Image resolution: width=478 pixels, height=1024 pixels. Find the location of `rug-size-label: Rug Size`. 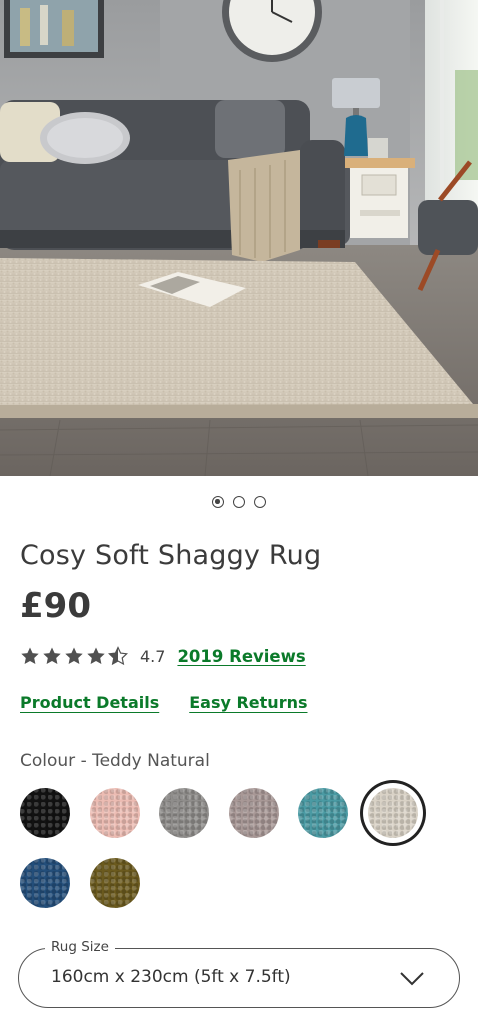

rug-size-label: Rug Size is located at coordinates (80, 947).